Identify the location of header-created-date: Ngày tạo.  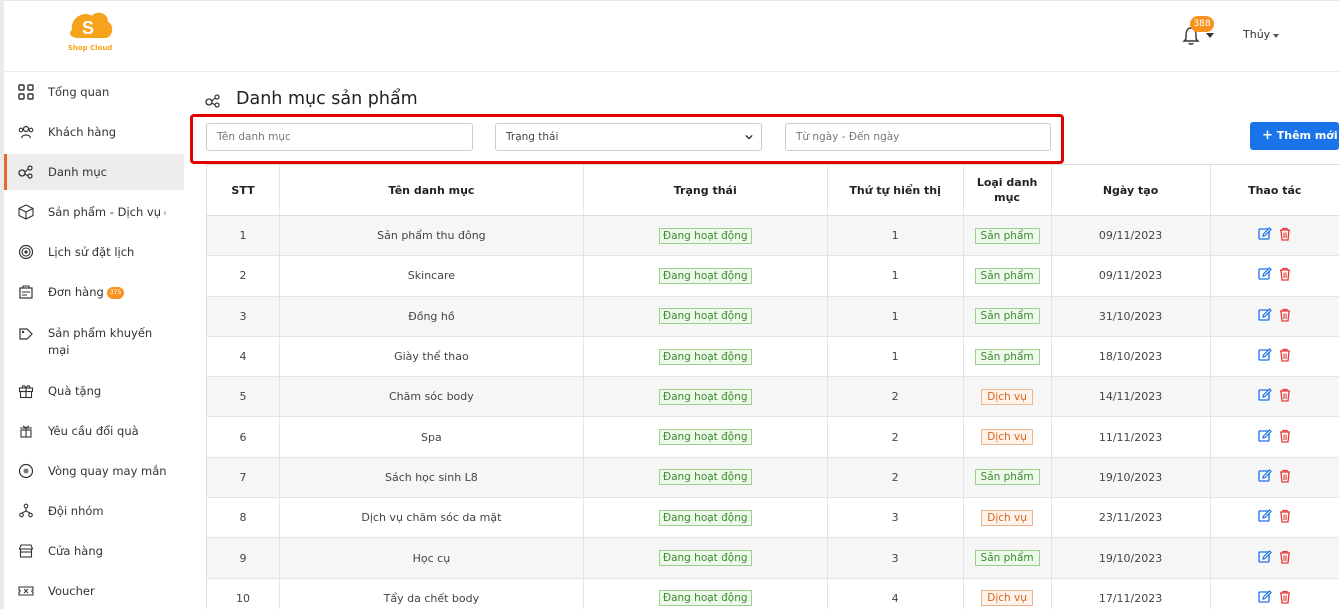
(1130, 190).